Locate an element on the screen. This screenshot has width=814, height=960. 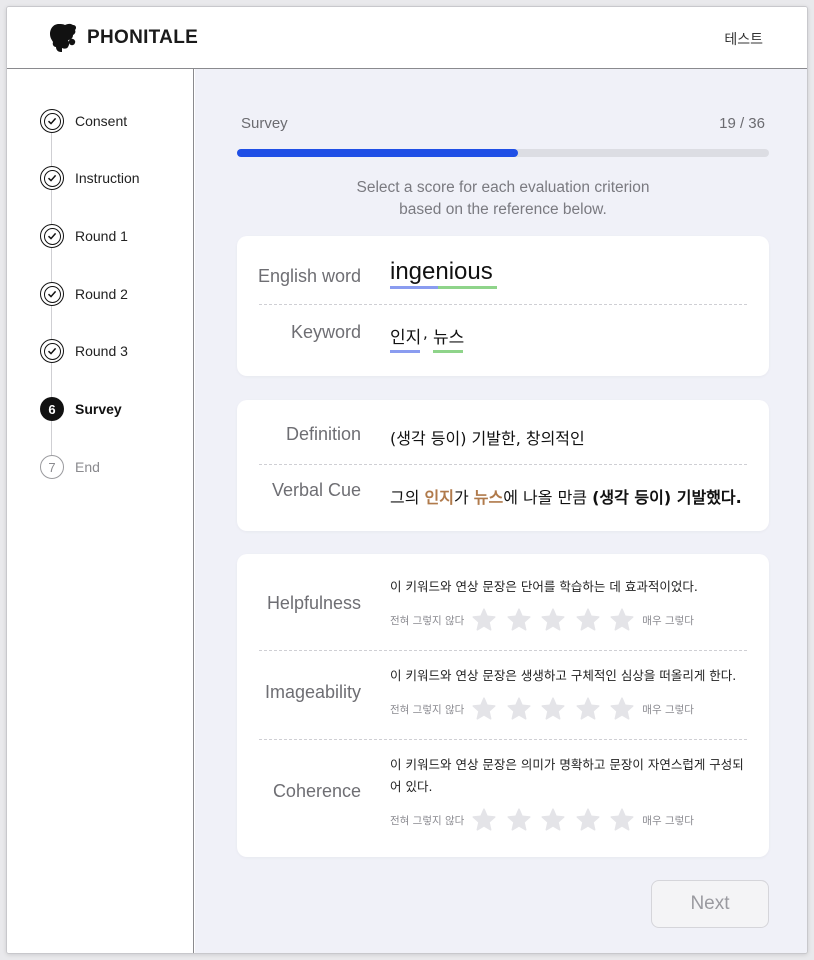
cue-keyword-1: 인지 is located at coordinates (439, 497).